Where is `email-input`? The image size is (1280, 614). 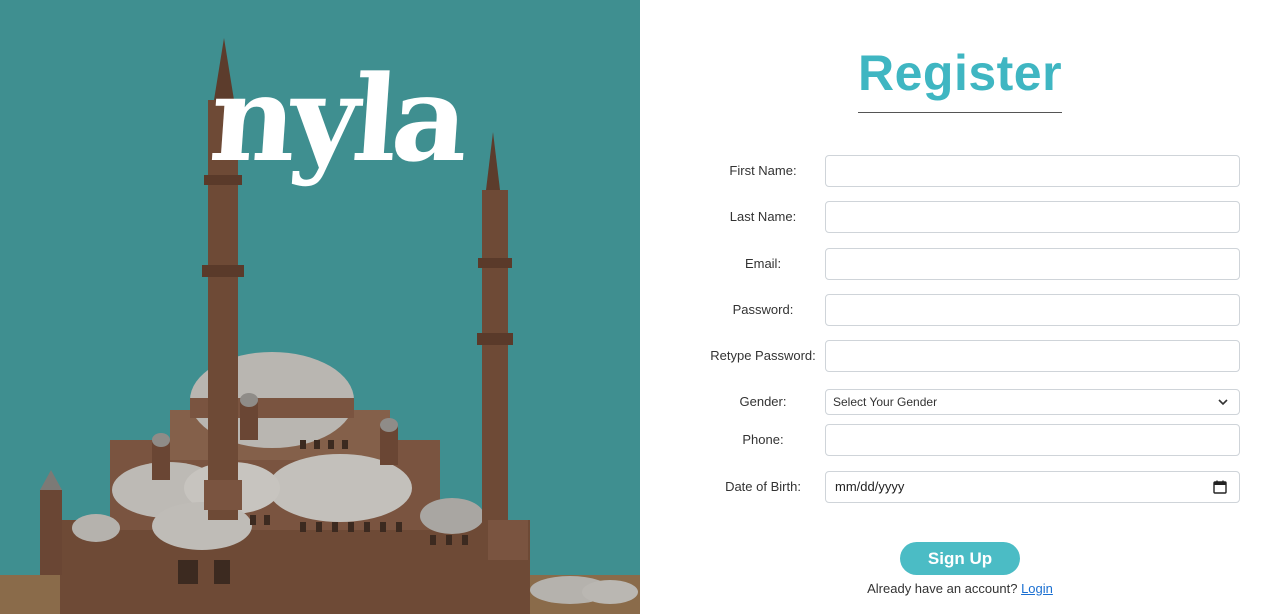 email-input is located at coordinates (1032, 264).